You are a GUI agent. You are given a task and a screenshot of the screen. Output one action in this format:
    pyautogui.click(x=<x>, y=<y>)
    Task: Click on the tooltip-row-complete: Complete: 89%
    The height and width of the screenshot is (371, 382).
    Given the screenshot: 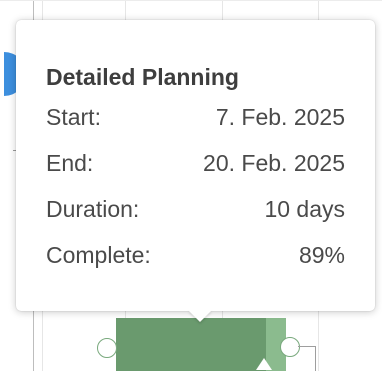 What is the action you would take?
    pyautogui.click(x=195, y=255)
    